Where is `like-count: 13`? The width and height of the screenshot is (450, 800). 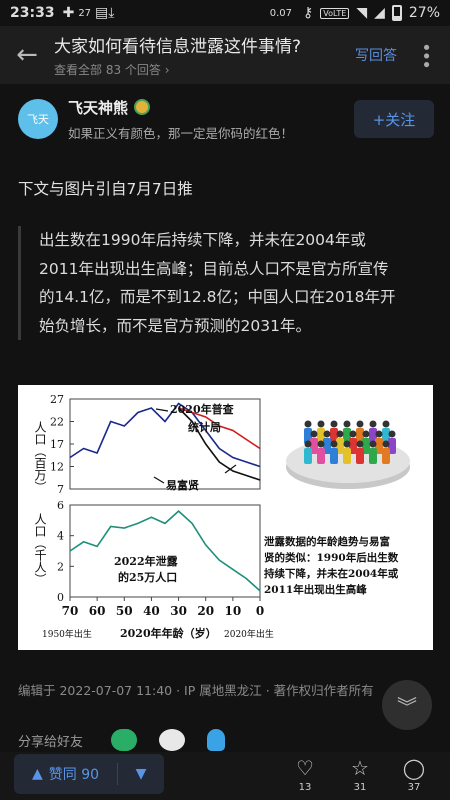 like-count: 13 is located at coordinates (305, 787).